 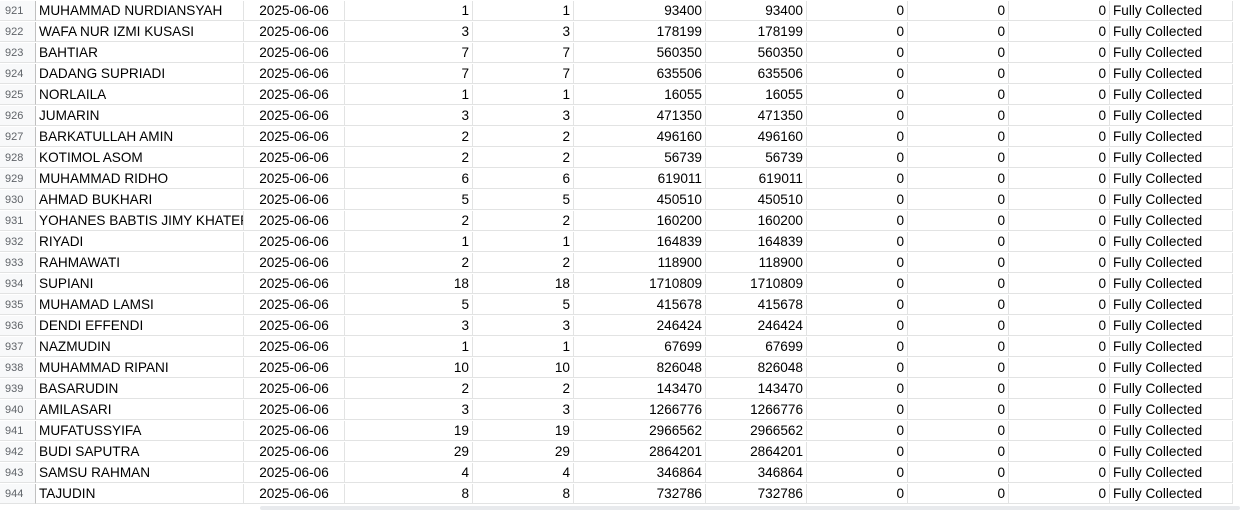 I want to click on customer-name-cell: BARKATULLAH AMIN, so click(x=140, y=137).